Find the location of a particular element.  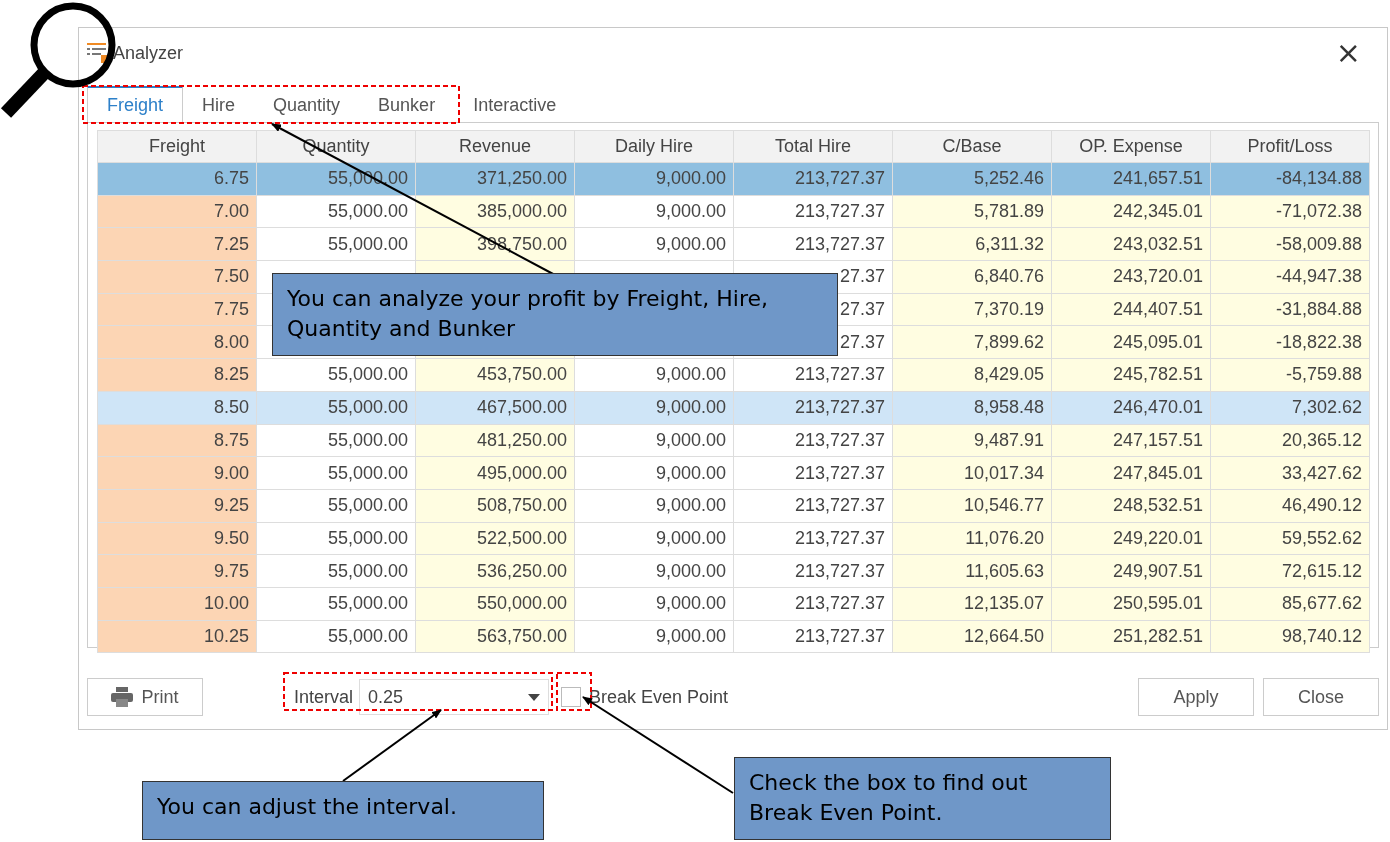

table-row: 7.00 55,000.00 385,000.00 9,000.00 213,727.37 5,781.89 242,345.01 -71,072.38 is located at coordinates (733, 211).